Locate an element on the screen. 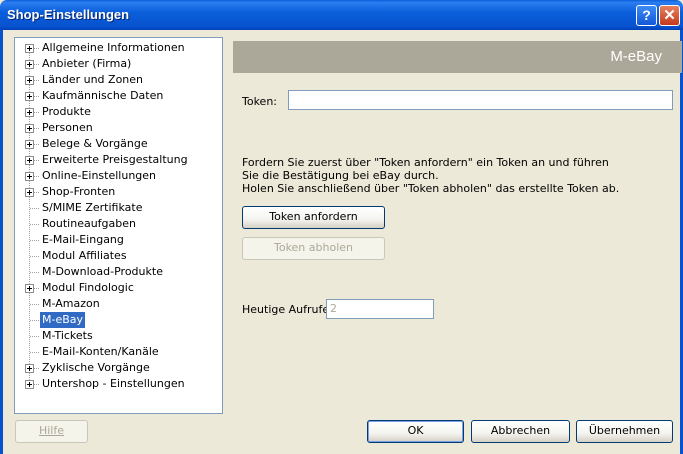  title-bar: Shop-Einstellungen ? ✕ is located at coordinates (341, 15).